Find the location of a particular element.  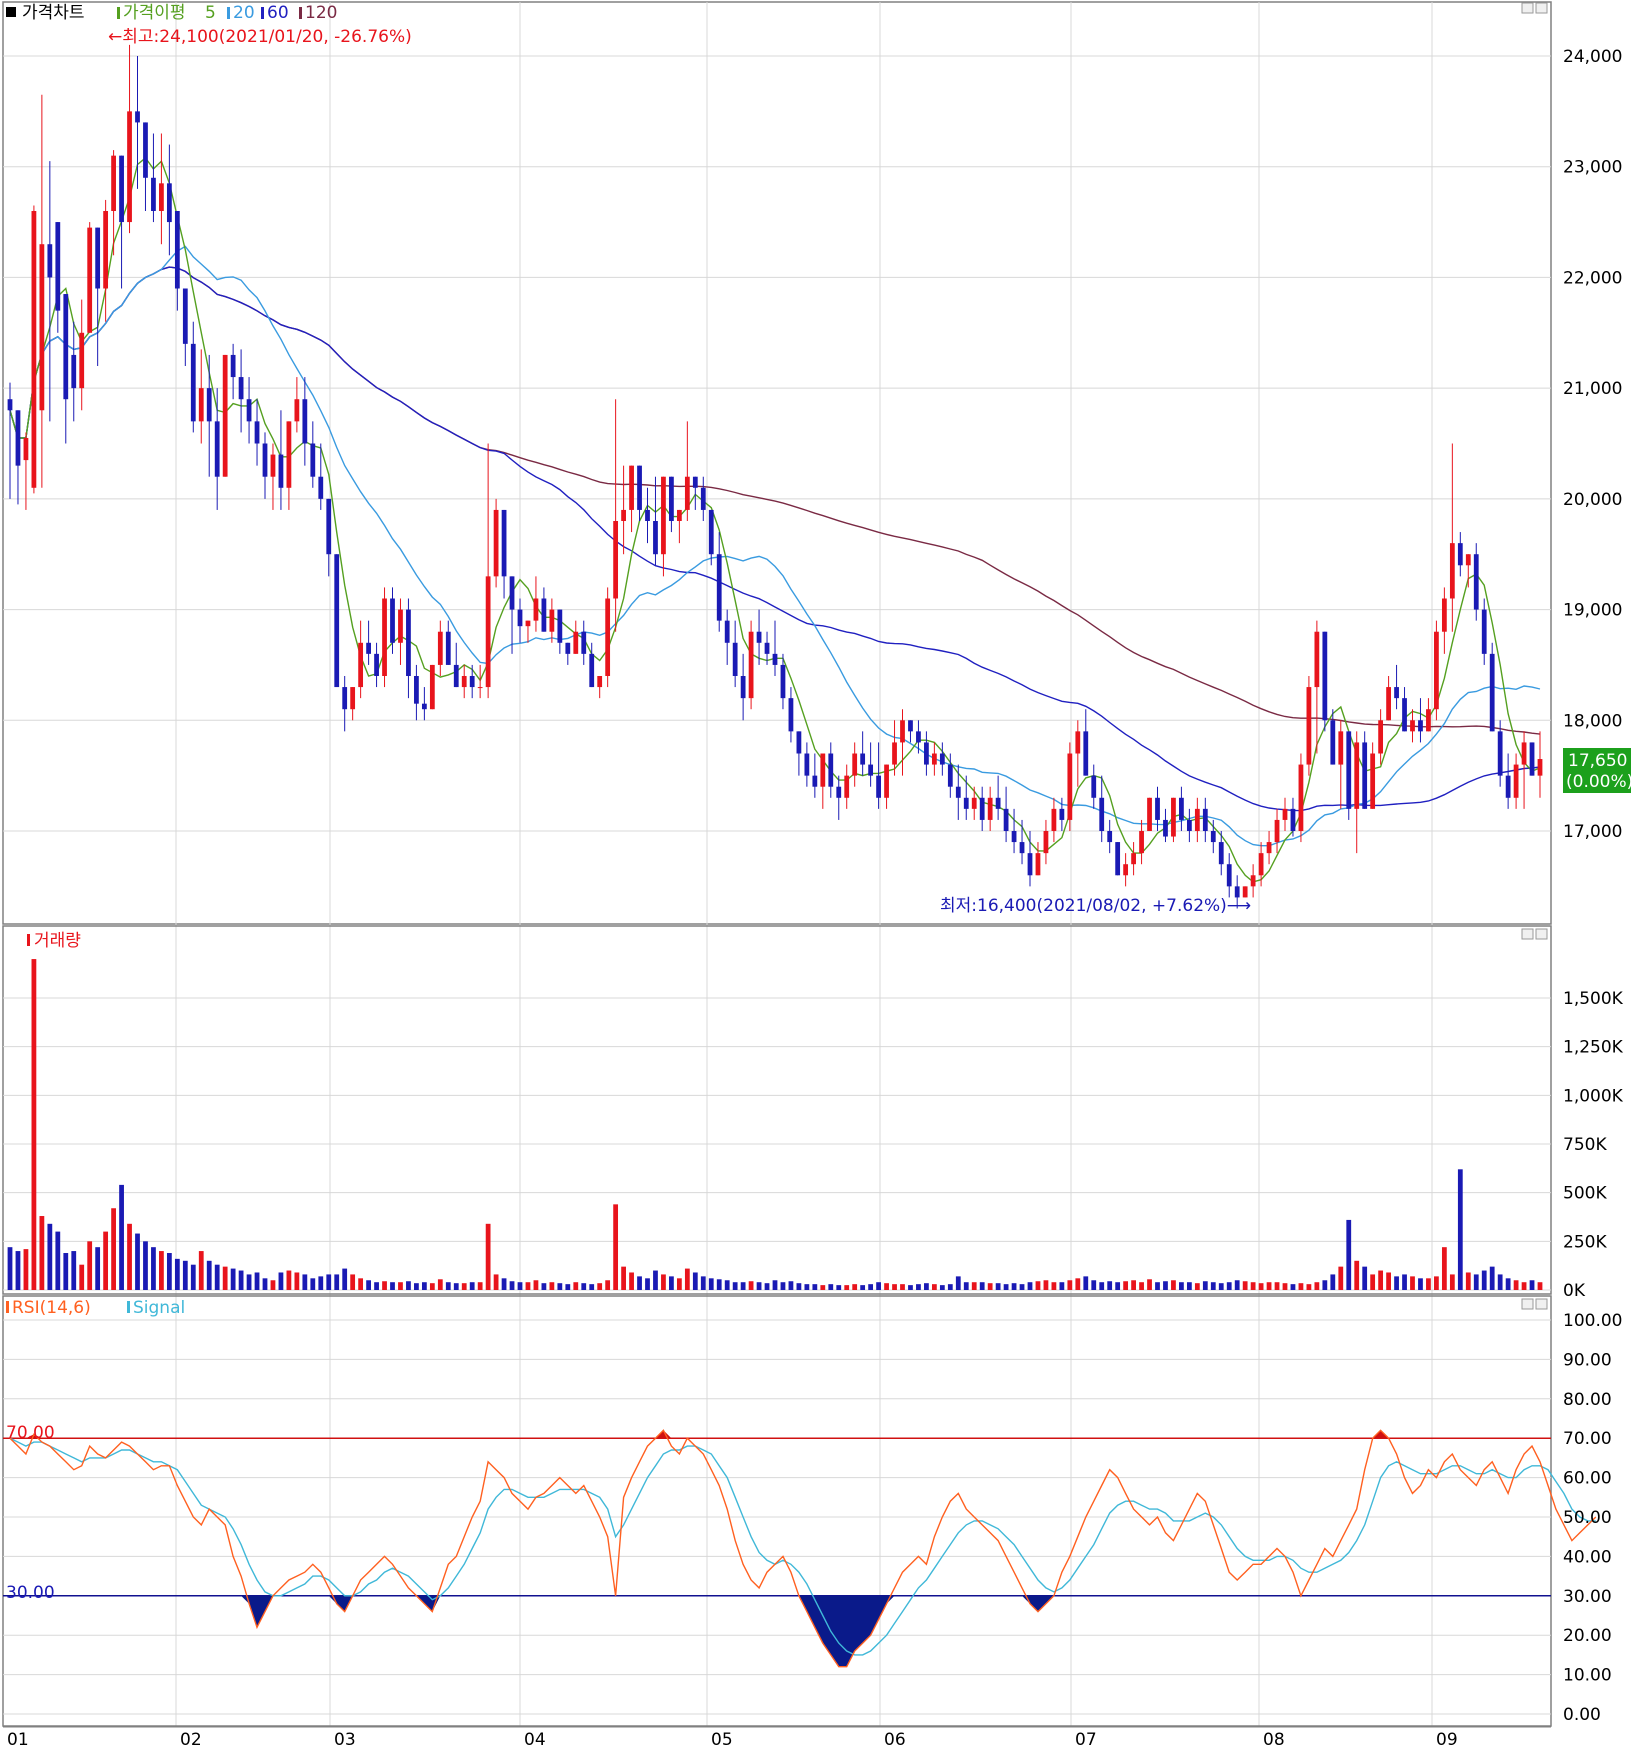

rsi-marker-icon is located at coordinates (7, 1307).